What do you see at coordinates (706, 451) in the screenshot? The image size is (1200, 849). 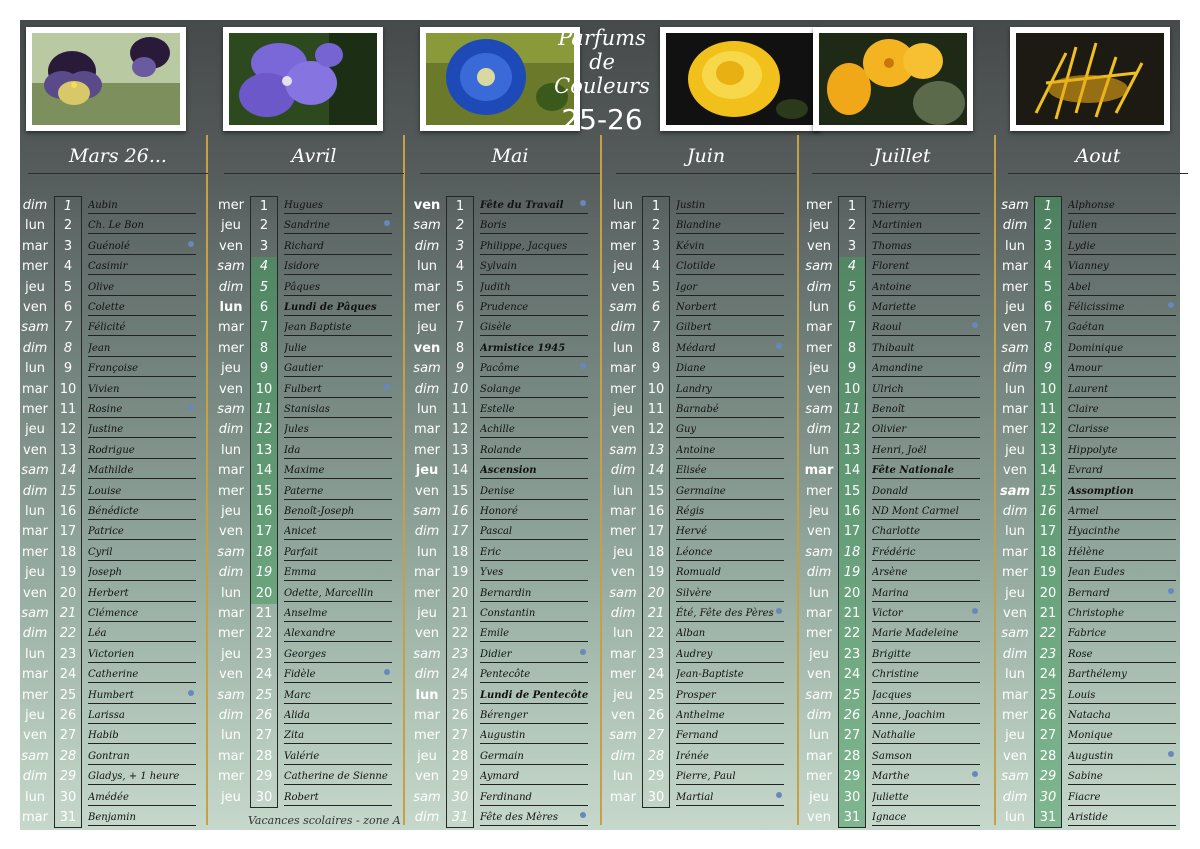 I see `day-row: sam 13 Antoine` at bounding box center [706, 451].